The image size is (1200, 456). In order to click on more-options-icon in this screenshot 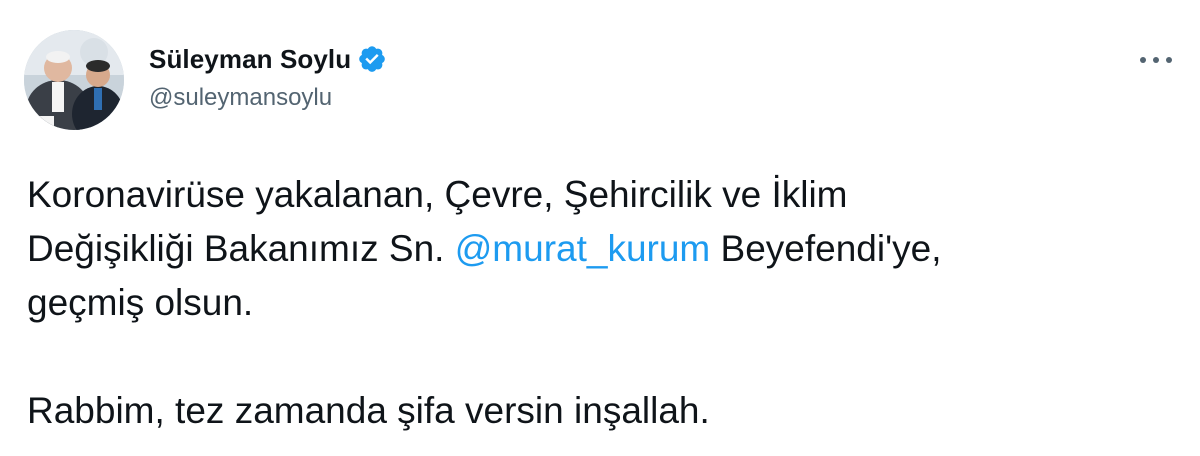, I will do `click(1156, 60)`.